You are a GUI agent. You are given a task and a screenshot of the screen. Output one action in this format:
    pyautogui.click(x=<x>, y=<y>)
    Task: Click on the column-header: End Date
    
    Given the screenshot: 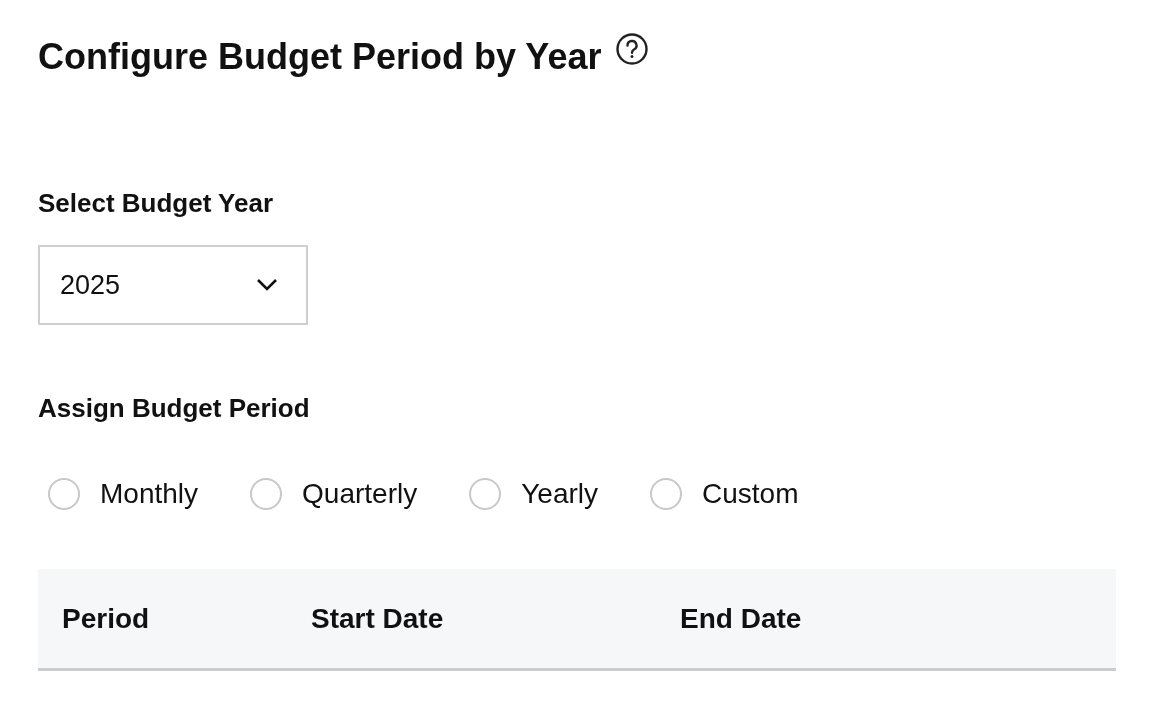 What is the action you would take?
    pyautogui.click(x=741, y=618)
    